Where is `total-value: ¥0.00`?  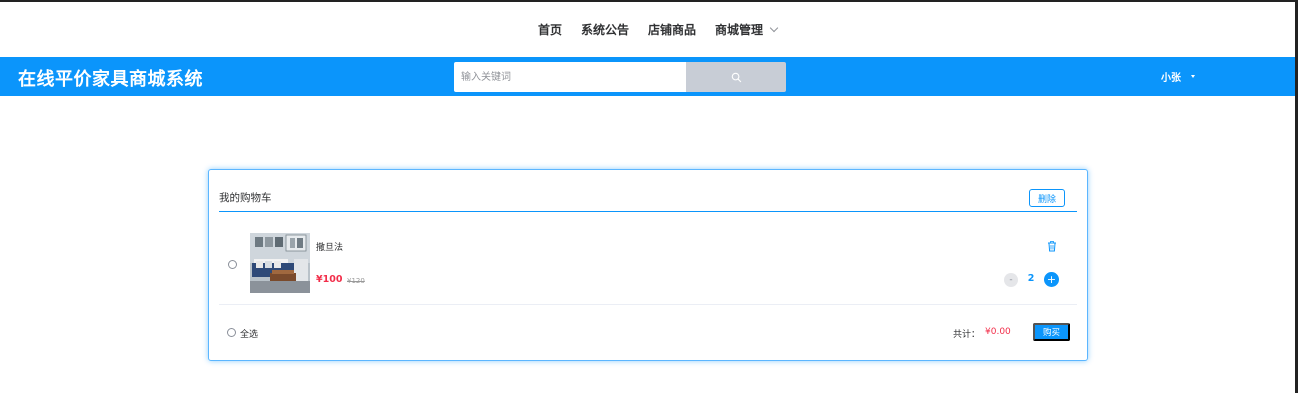
total-value: ¥0.00 is located at coordinates (998, 332).